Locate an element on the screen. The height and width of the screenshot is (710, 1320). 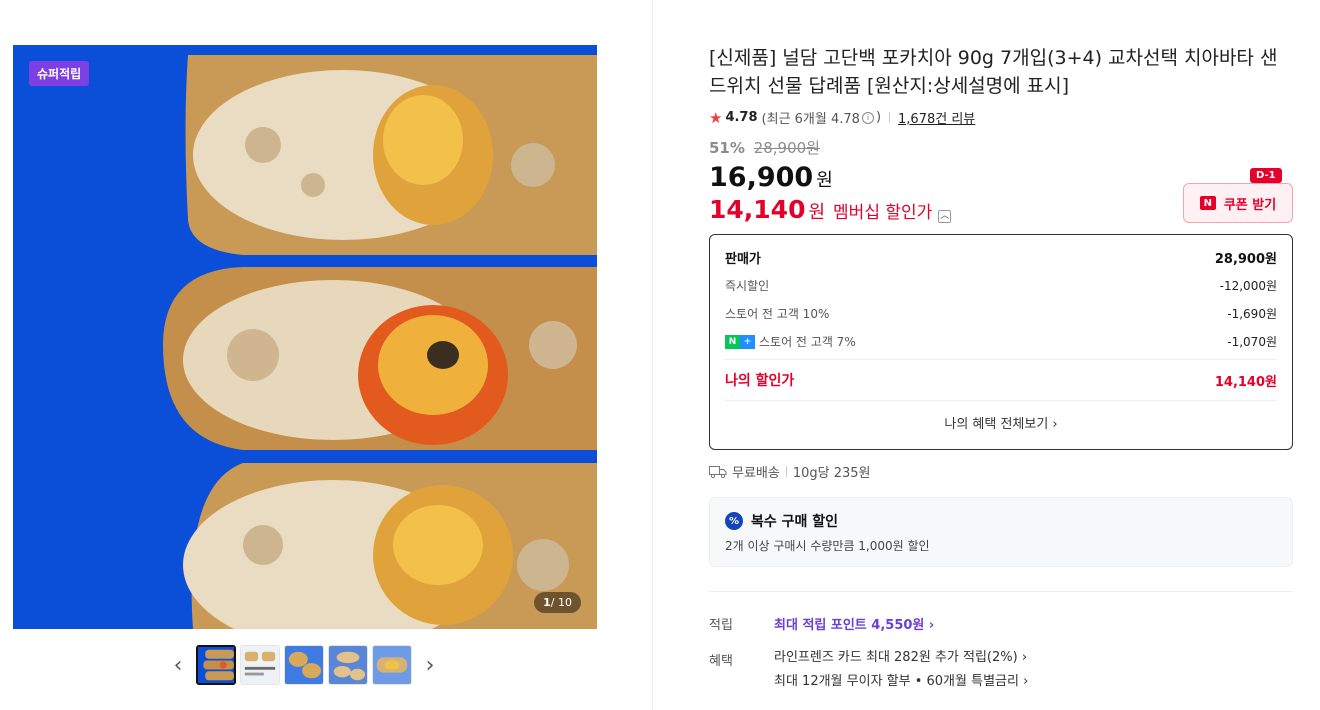
naver-n-icon: N is located at coordinates (1207, 203).